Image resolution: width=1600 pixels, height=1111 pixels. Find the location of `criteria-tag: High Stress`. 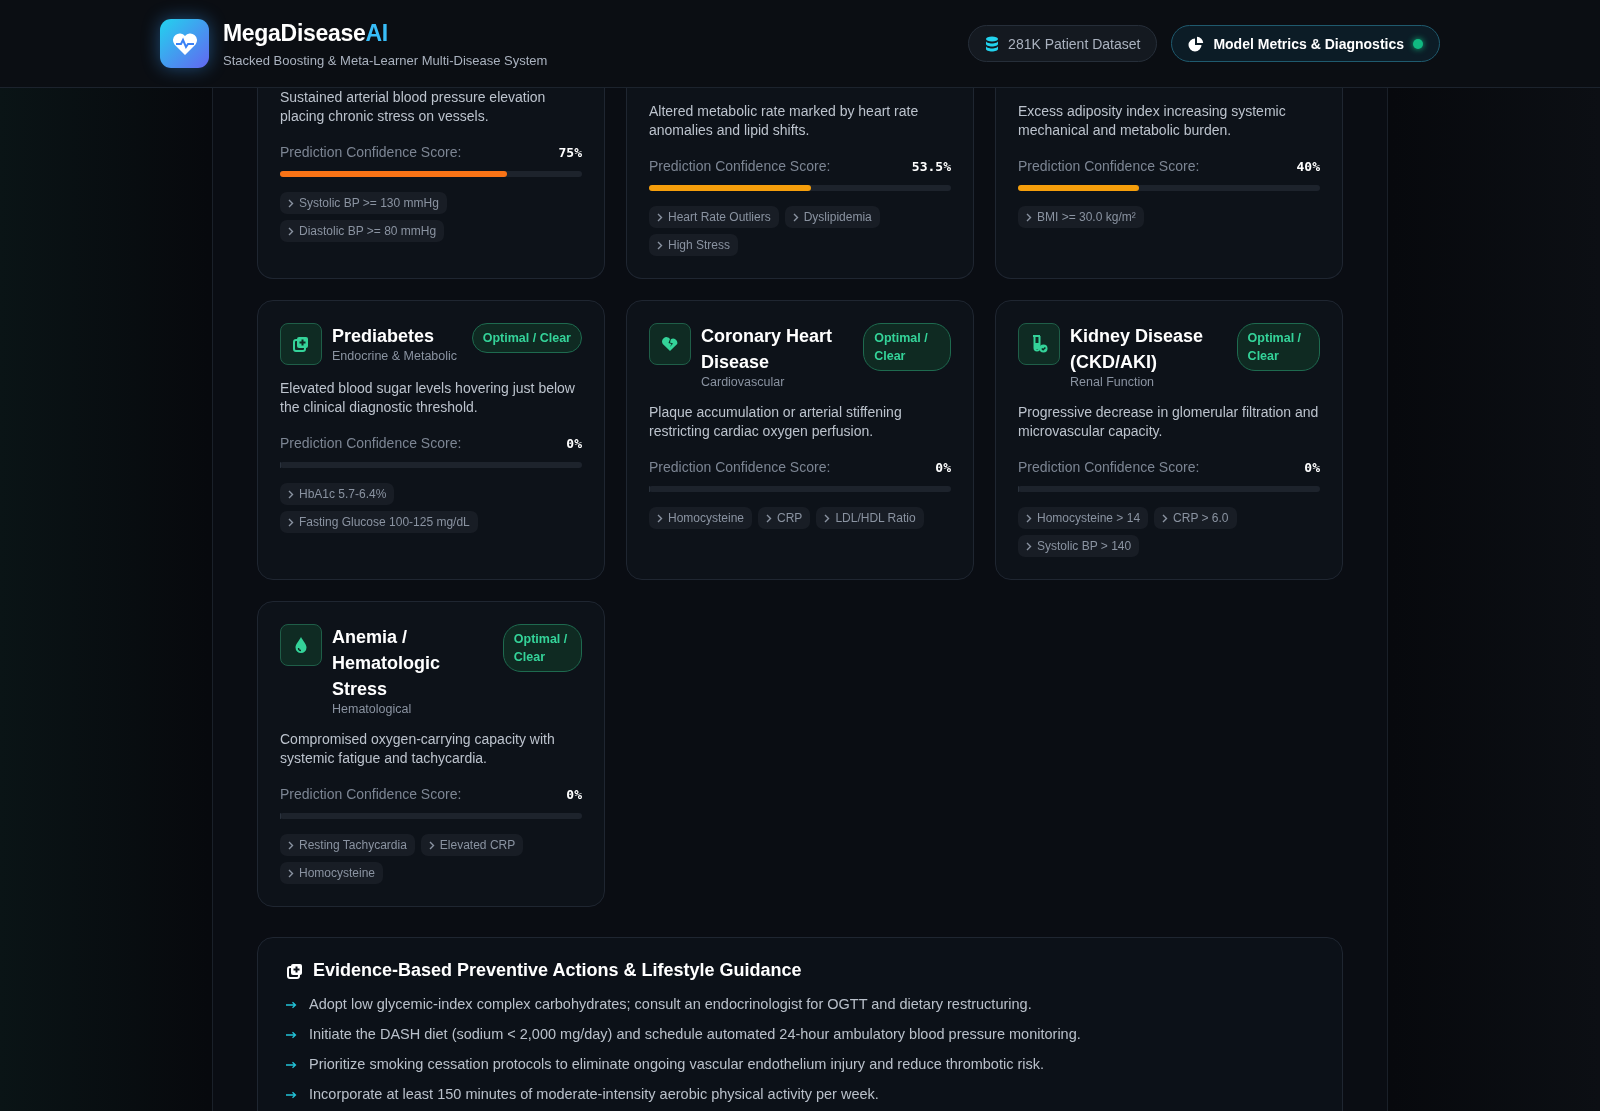

criteria-tag: High Stress is located at coordinates (694, 245).